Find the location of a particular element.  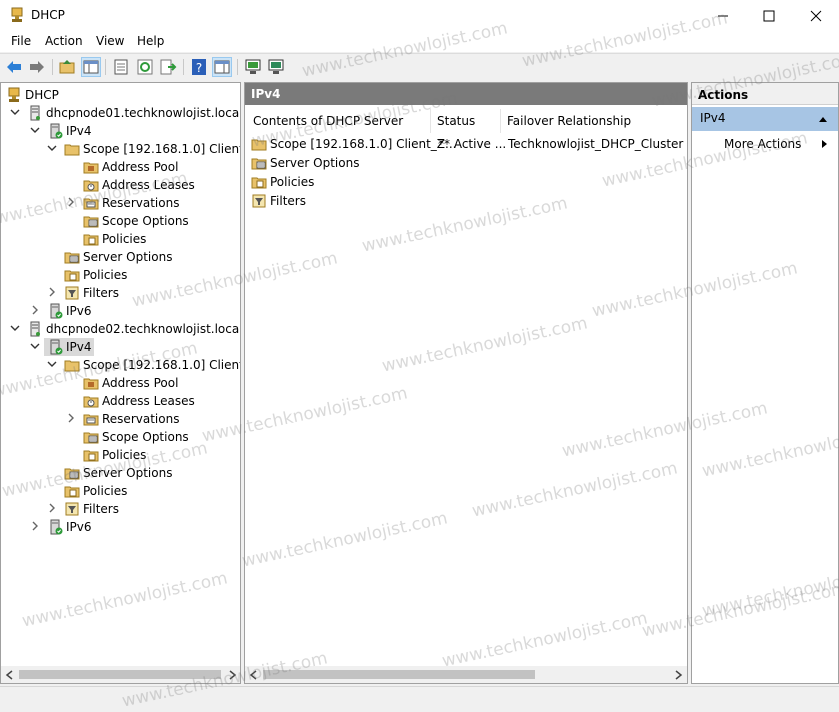

ipv4-icon is located at coordinates (56, 131).